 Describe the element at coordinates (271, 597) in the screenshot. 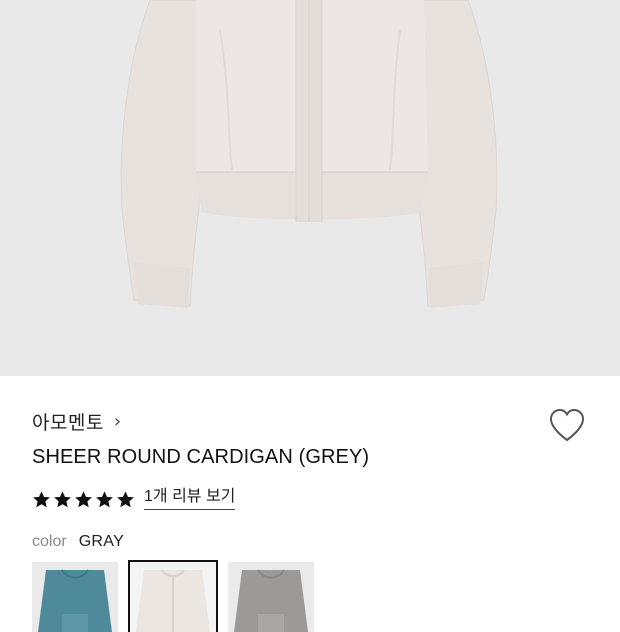

I see `color-swatch-dark-gray` at that location.